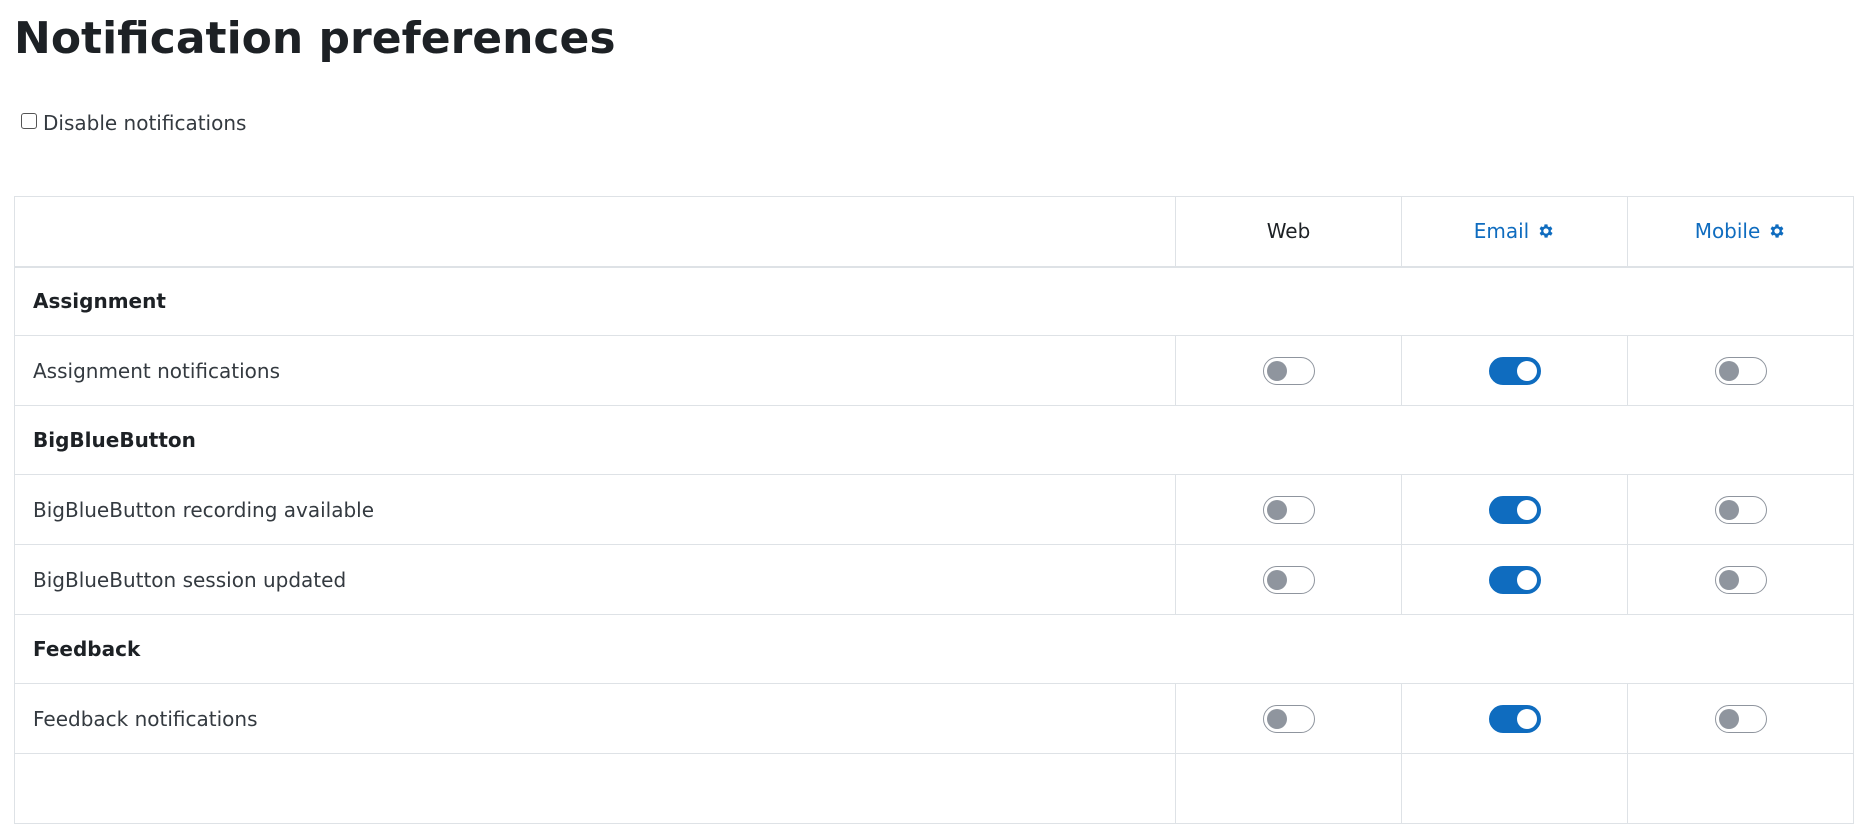  I want to click on group-heading: BigBlueButton, so click(934, 440).